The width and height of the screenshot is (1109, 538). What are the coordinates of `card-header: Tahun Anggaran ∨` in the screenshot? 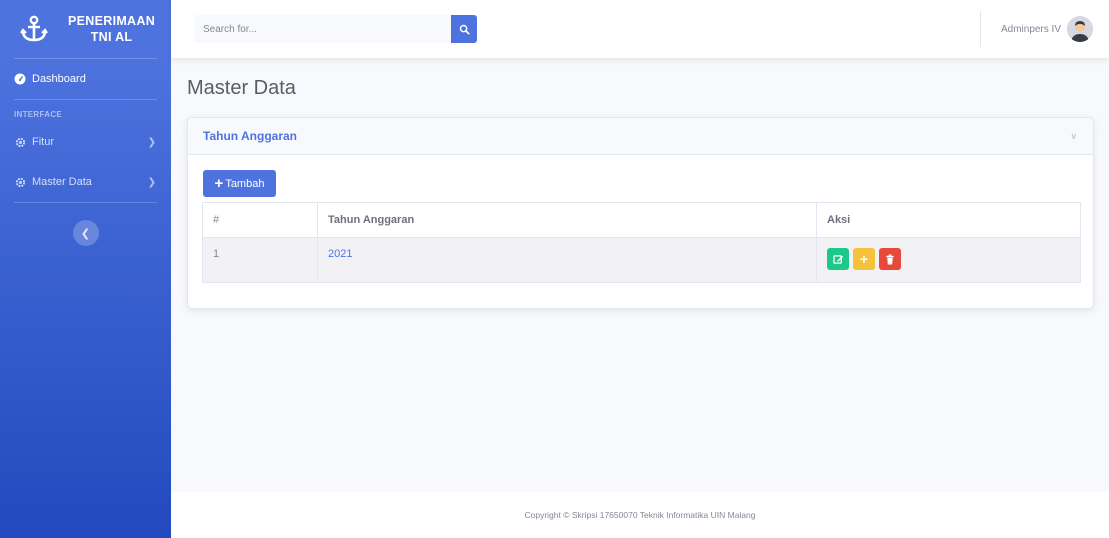 It's located at (640, 136).